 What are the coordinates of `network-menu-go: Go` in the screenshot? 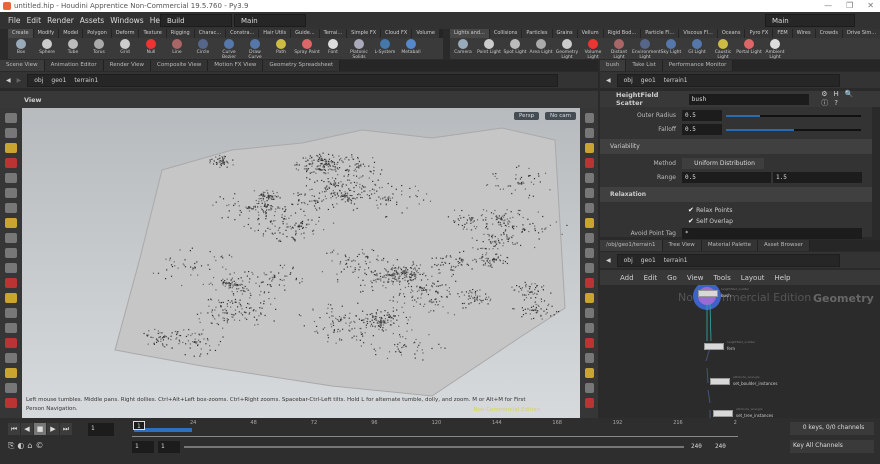 It's located at (672, 278).